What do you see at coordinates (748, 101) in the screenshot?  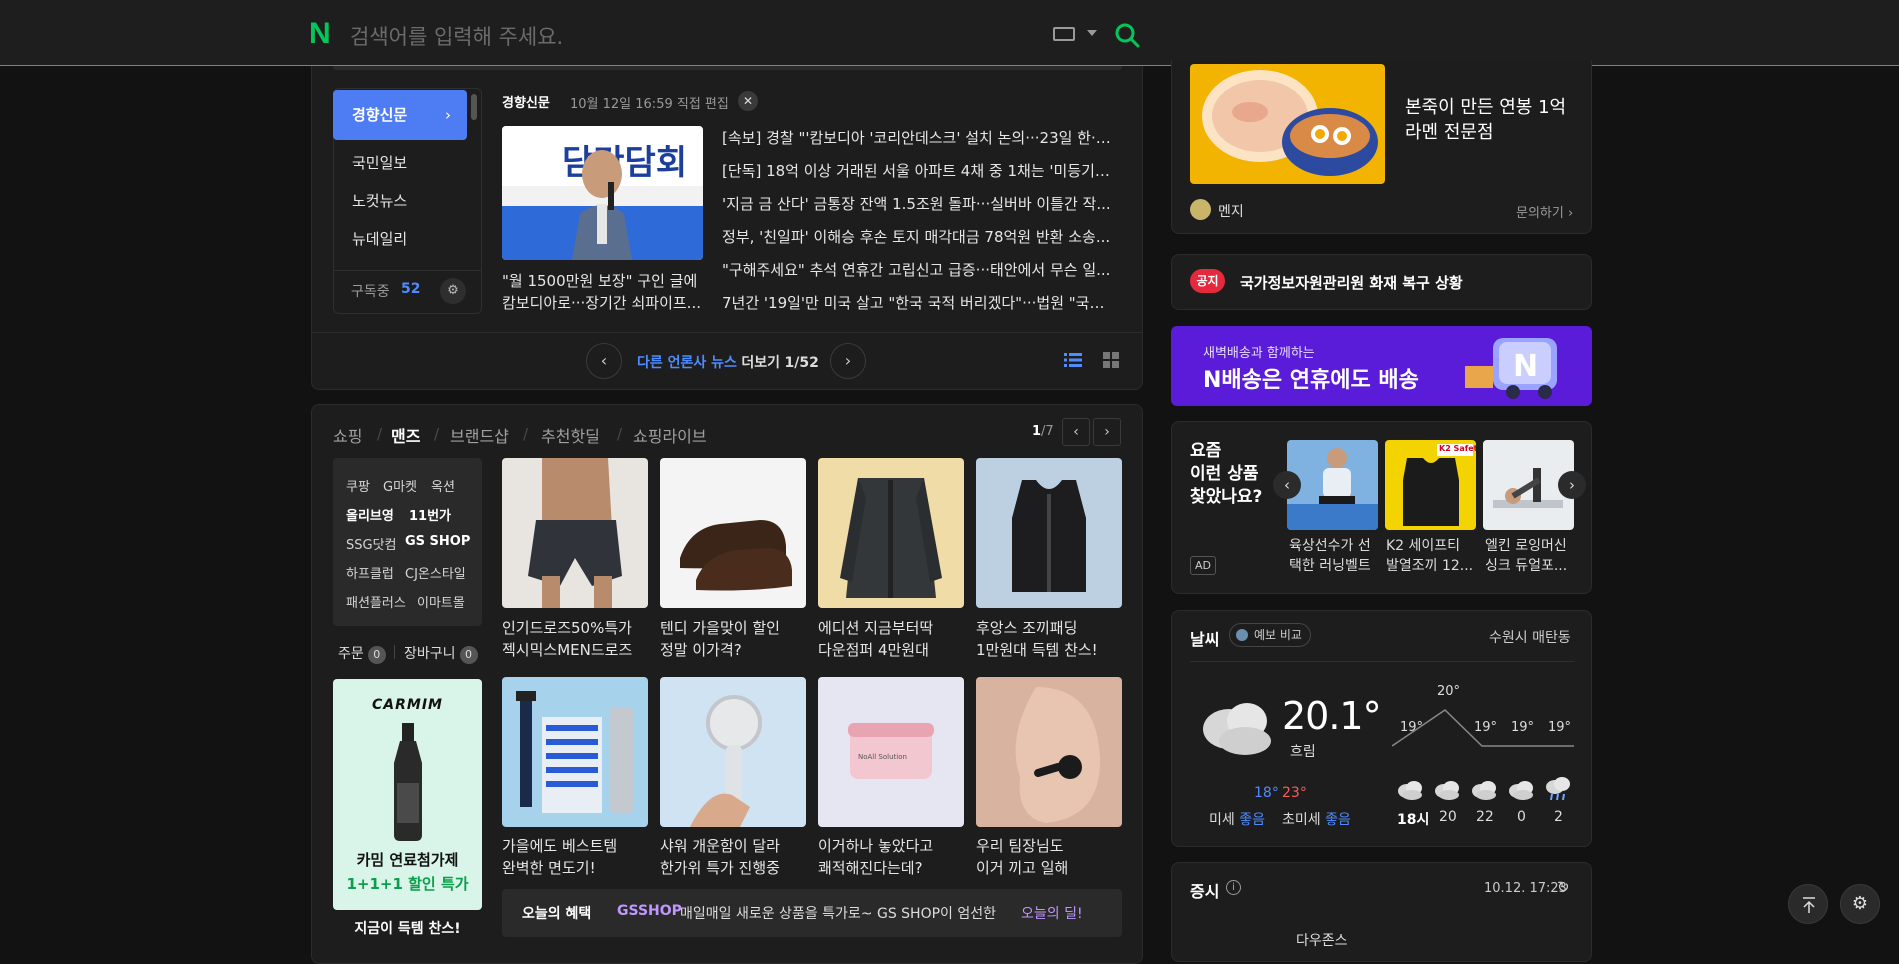 I see `close-icon: ✕` at bounding box center [748, 101].